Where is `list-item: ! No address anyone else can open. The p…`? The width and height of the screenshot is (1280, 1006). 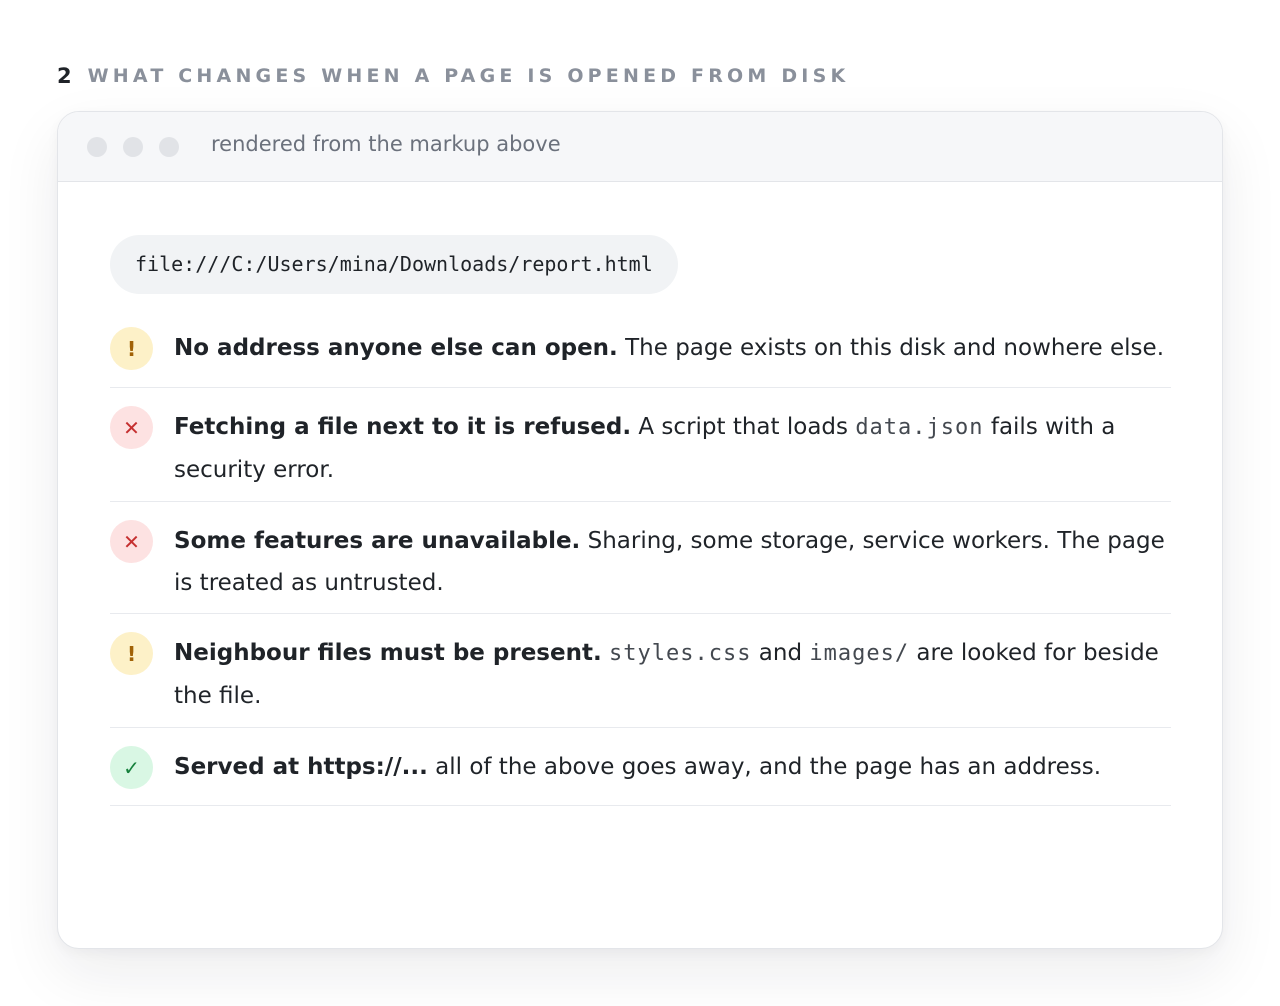 list-item: ! No address anyone else can open. The p… is located at coordinates (640, 349).